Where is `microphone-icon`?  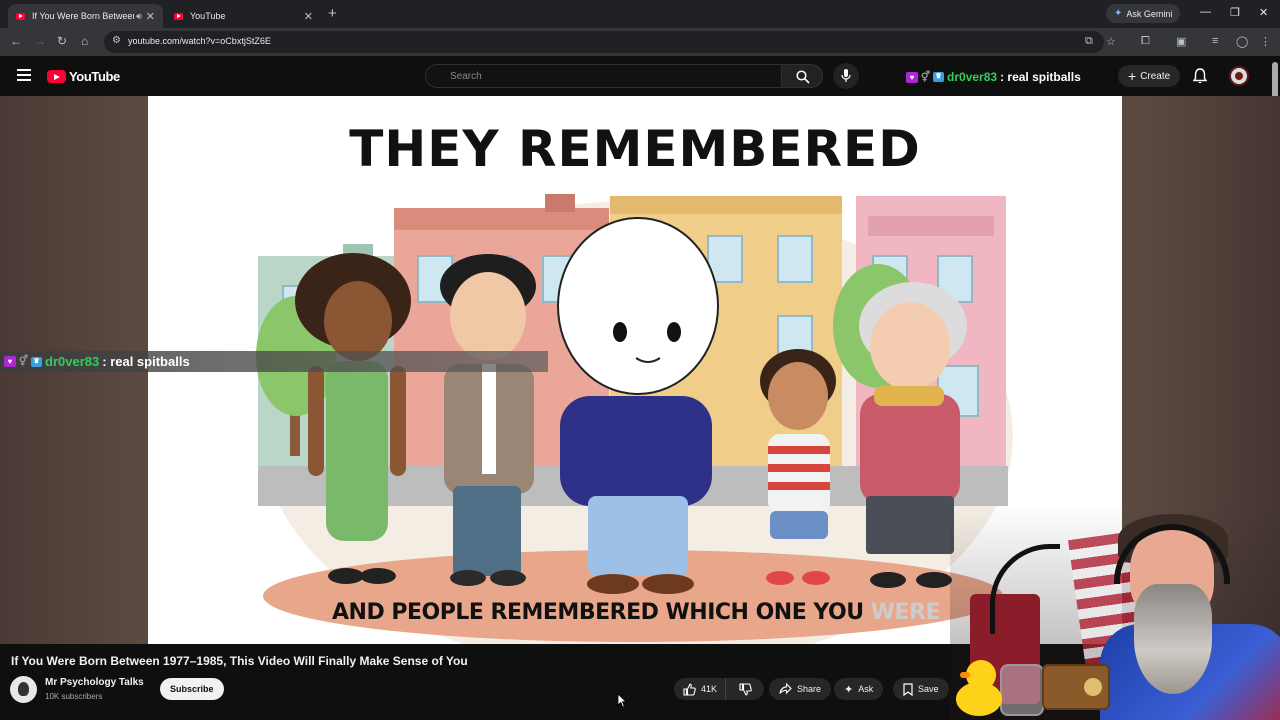 microphone-icon is located at coordinates (846, 75).